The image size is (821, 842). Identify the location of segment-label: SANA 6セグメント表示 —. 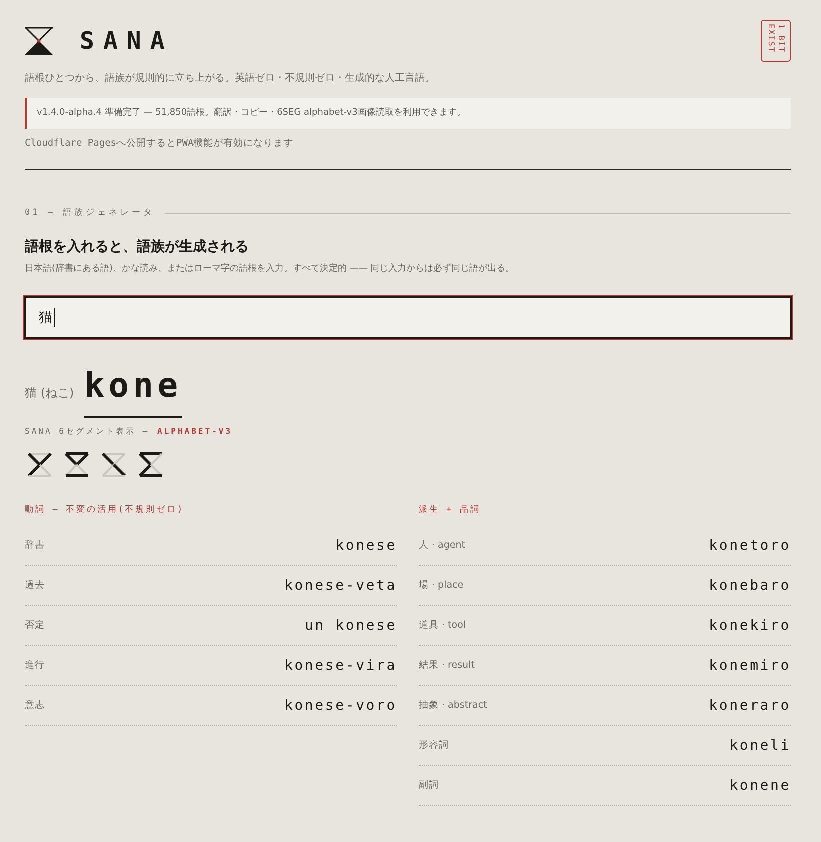
(87, 431).